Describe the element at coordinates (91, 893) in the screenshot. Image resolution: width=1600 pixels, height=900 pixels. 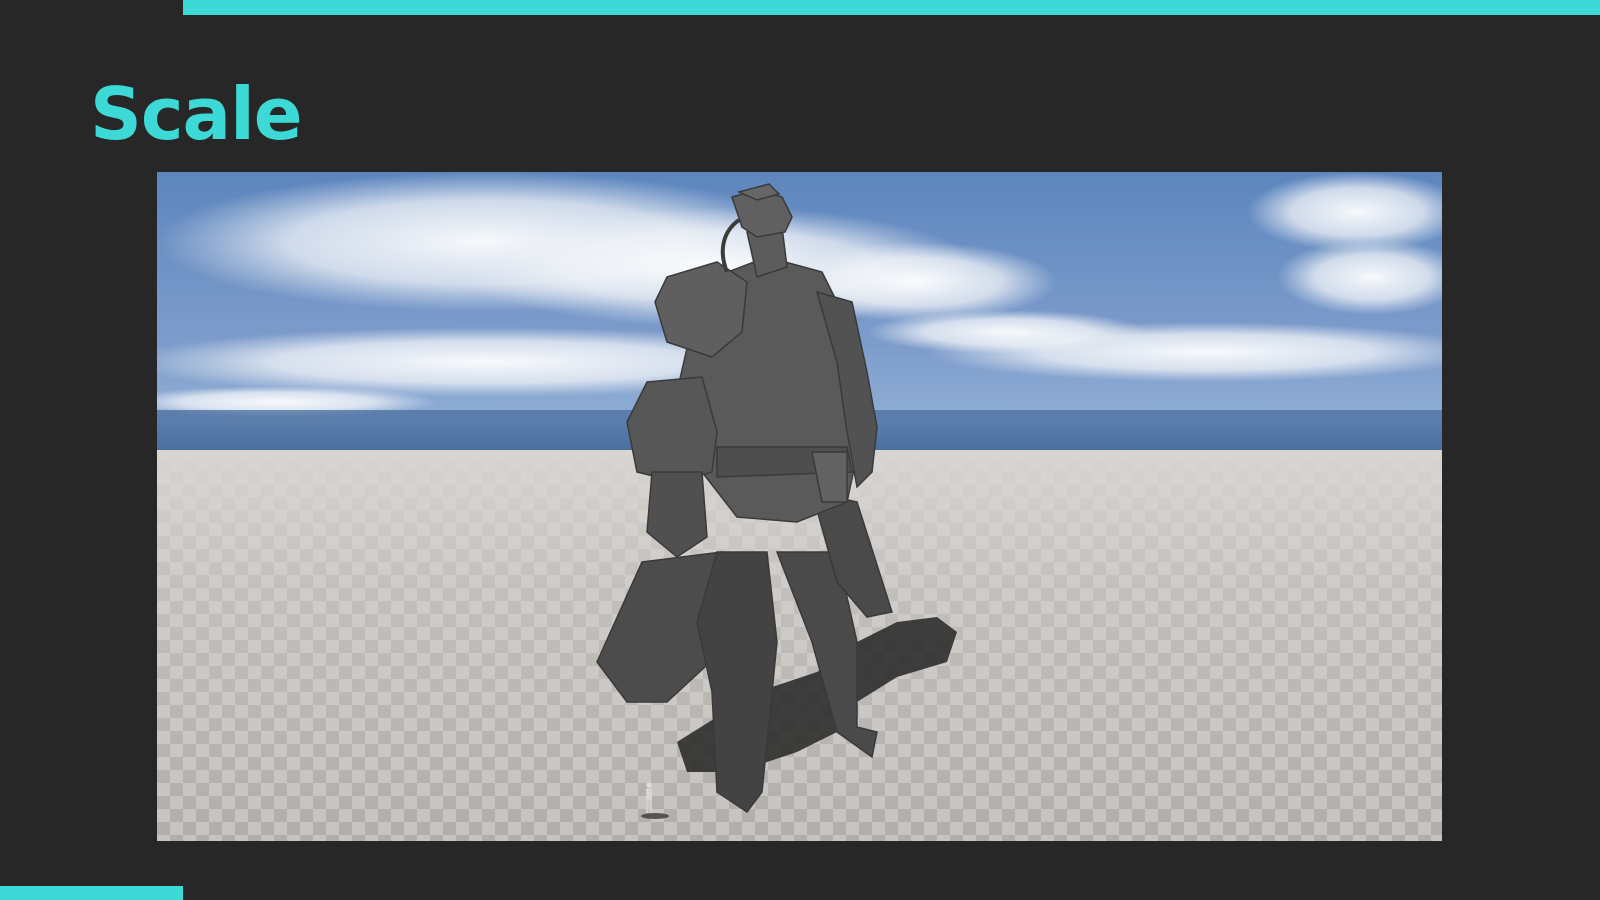
I see `bottom-accent-bar` at that location.